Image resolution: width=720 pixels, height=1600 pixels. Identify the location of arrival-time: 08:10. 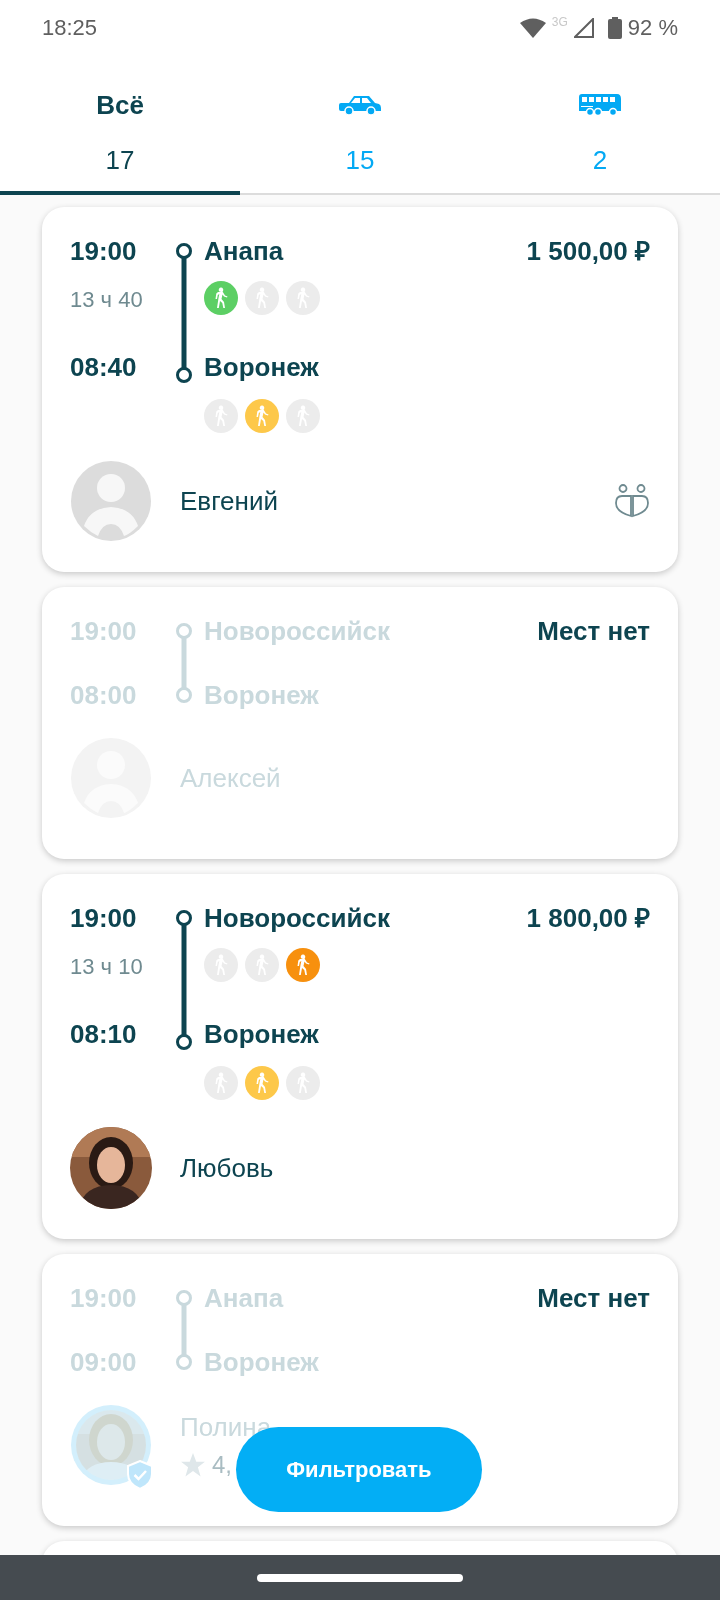
(103, 1034).